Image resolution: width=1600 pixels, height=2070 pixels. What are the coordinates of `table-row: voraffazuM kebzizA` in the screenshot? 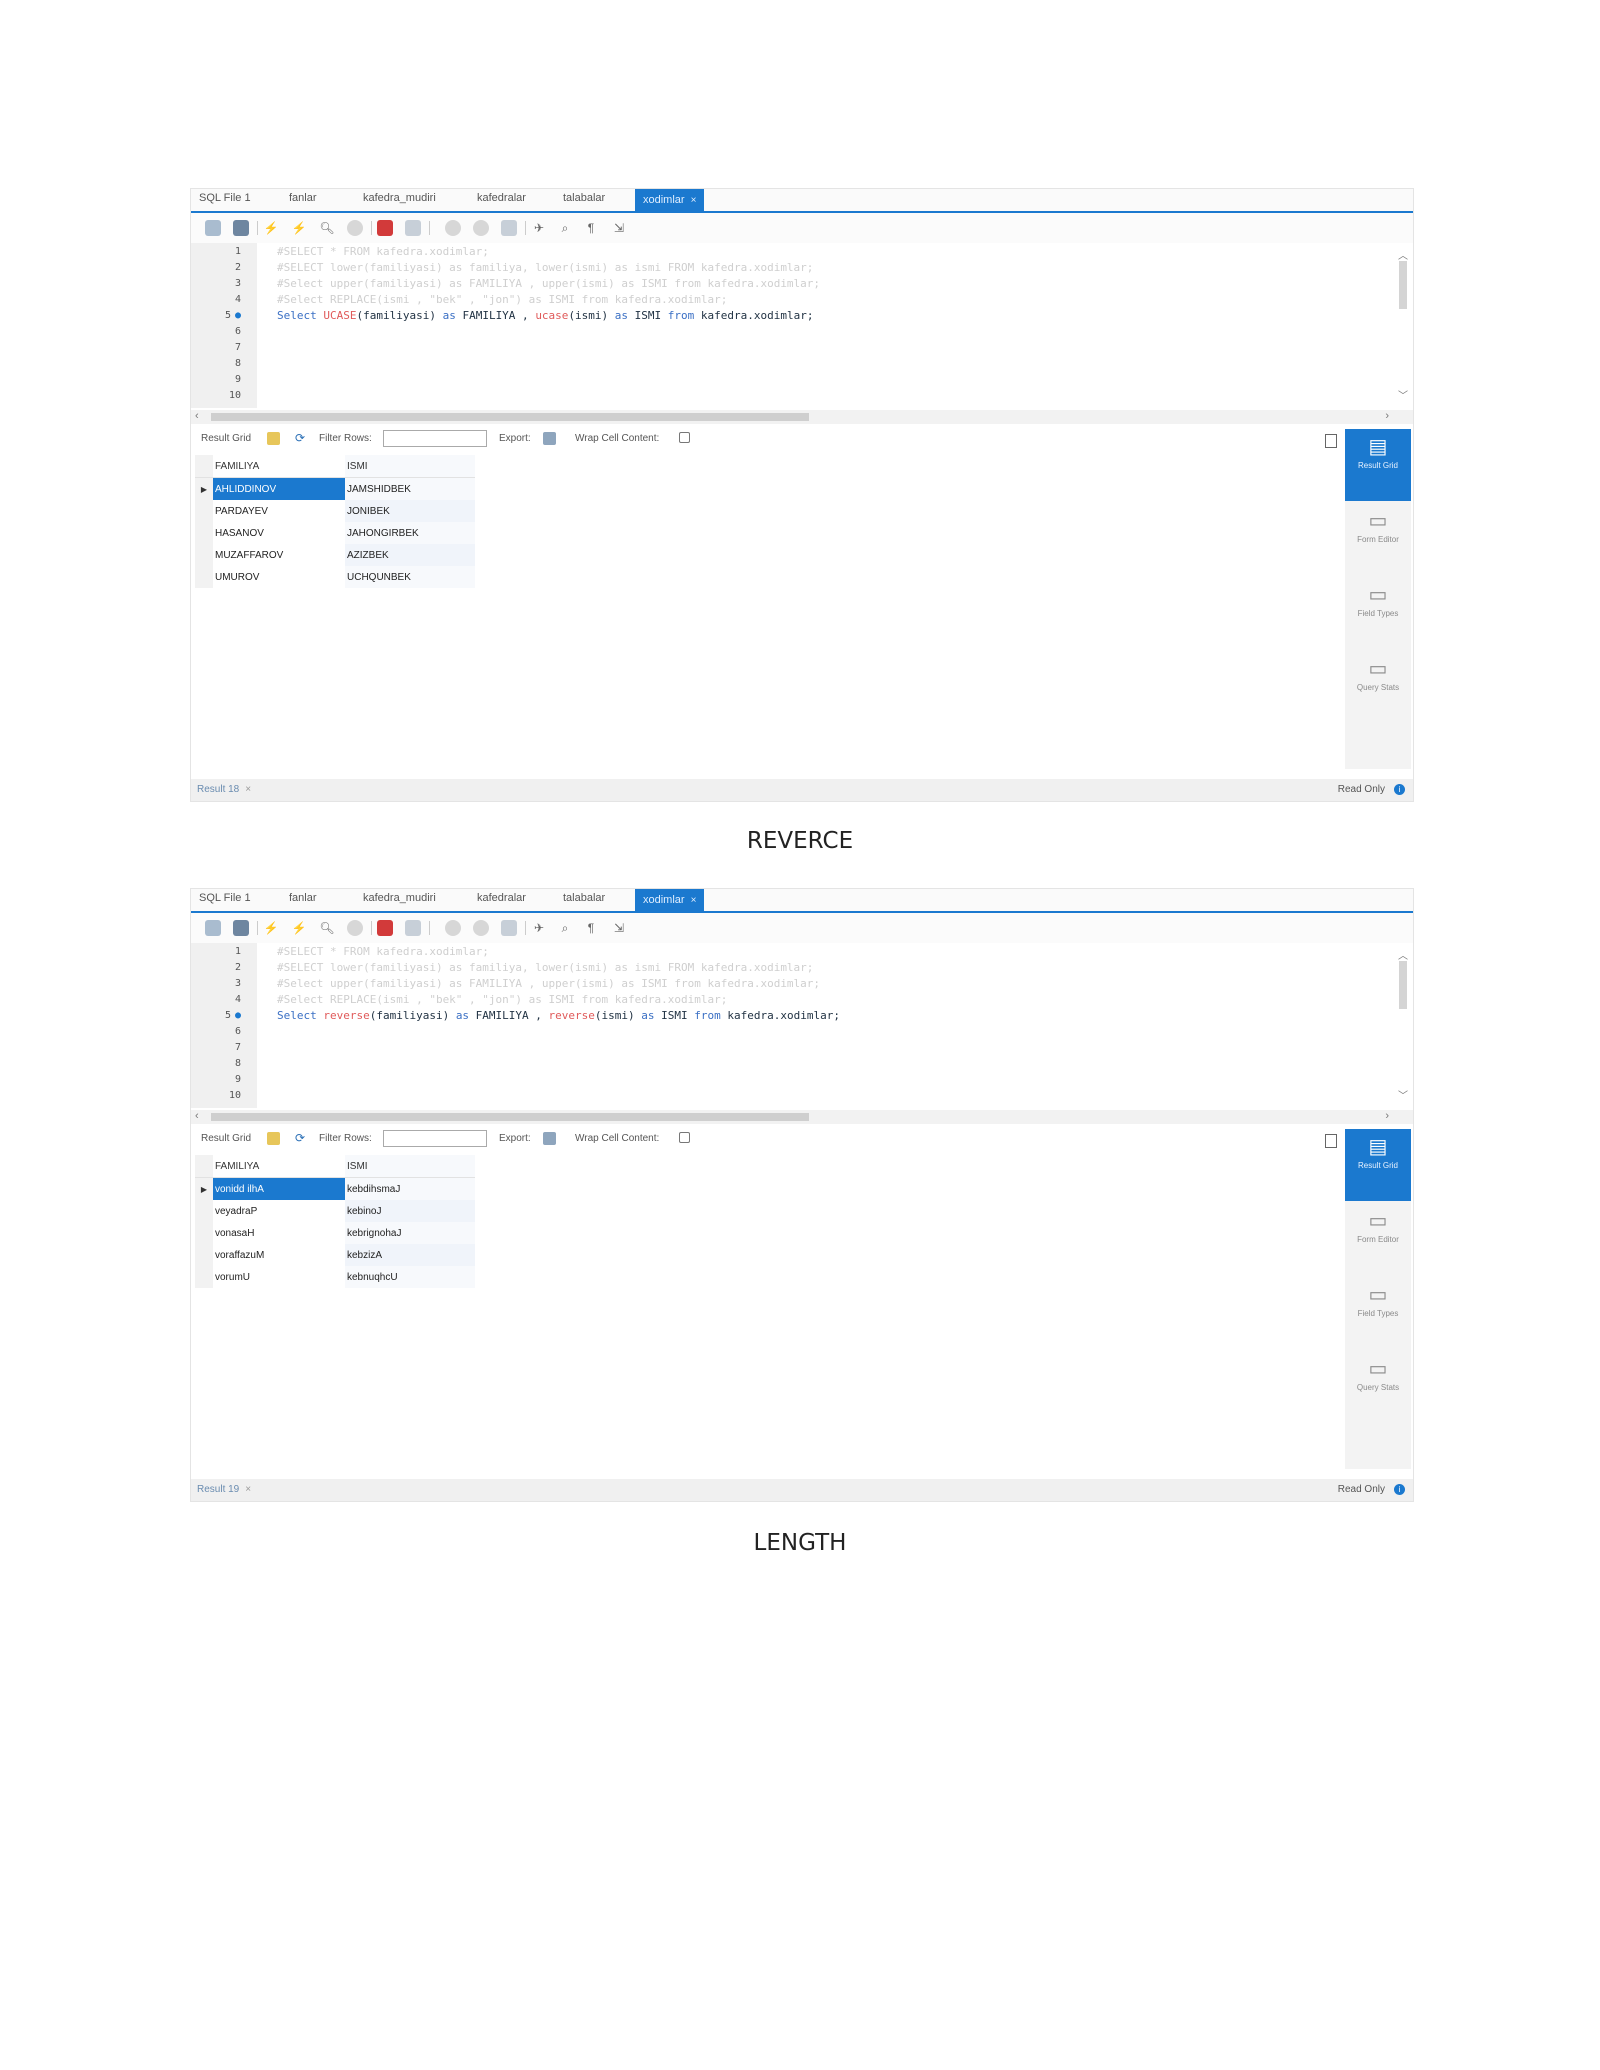 It's located at (335, 1255).